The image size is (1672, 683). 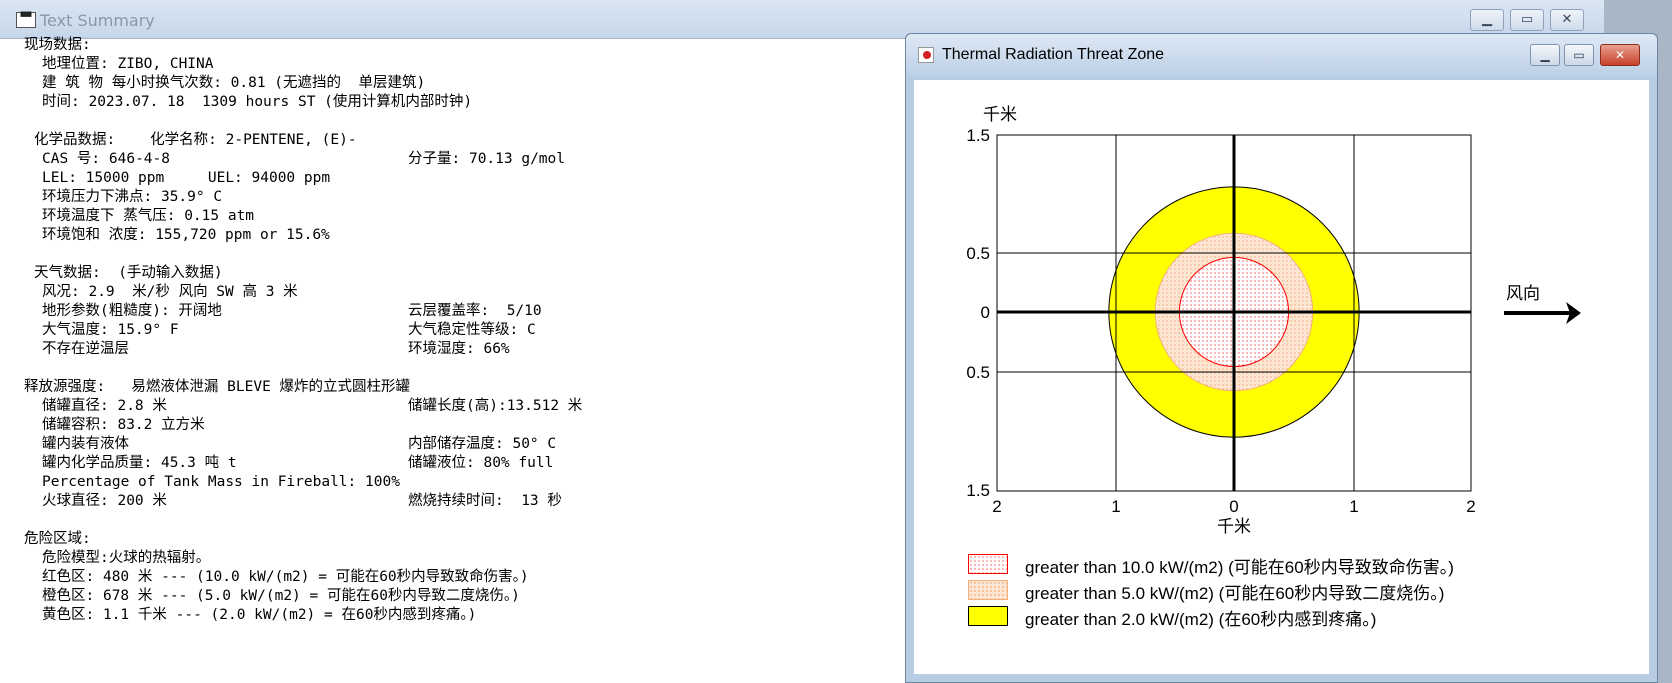 What do you see at coordinates (481, 463) in the screenshot?
I see `summary-line: 储罐液位: 80% full` at bounding box center [481, 463].